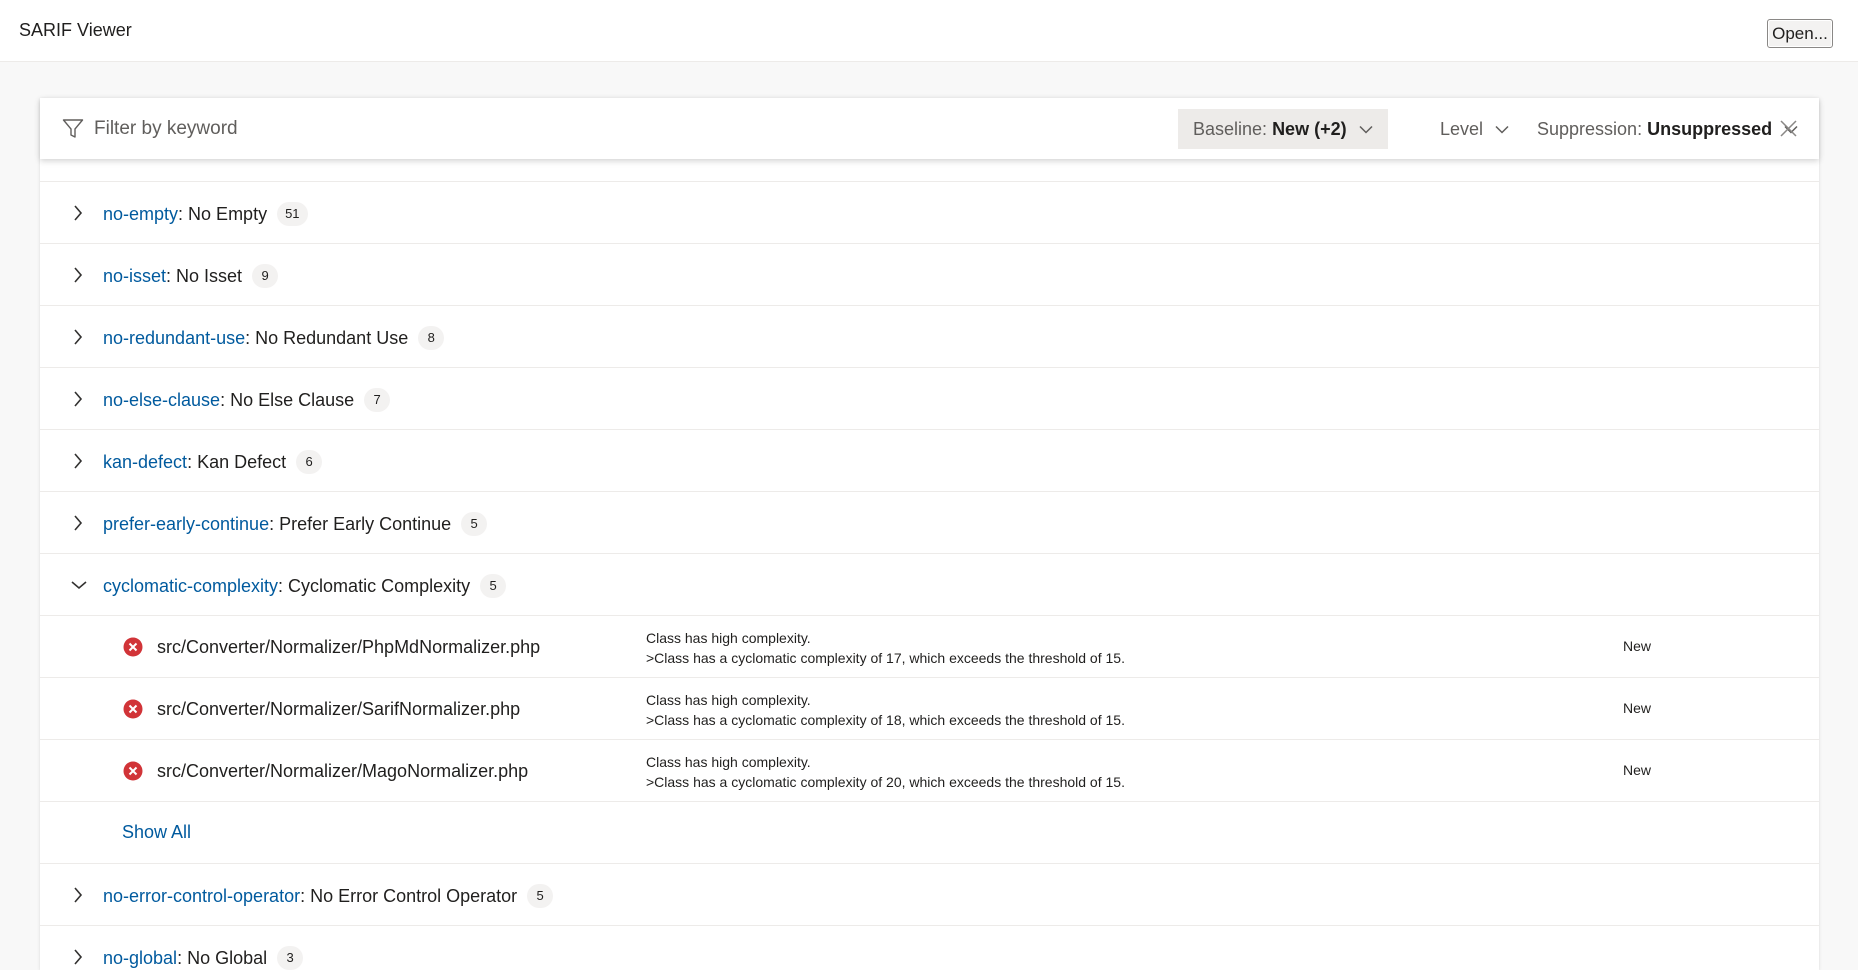  I want to click on rule-name: : No Empty, so click(223, 213).